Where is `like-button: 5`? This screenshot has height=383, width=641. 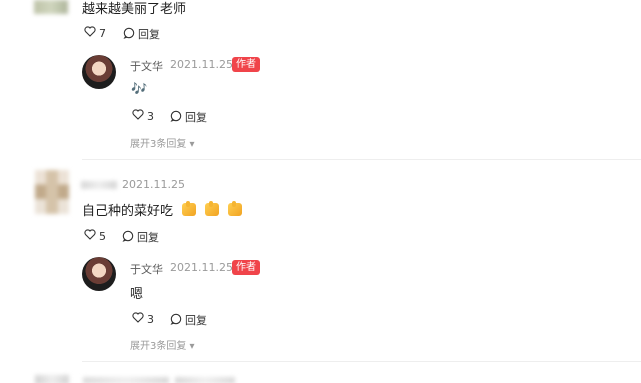 like-button: 5 is located at coordinates (95, 236).